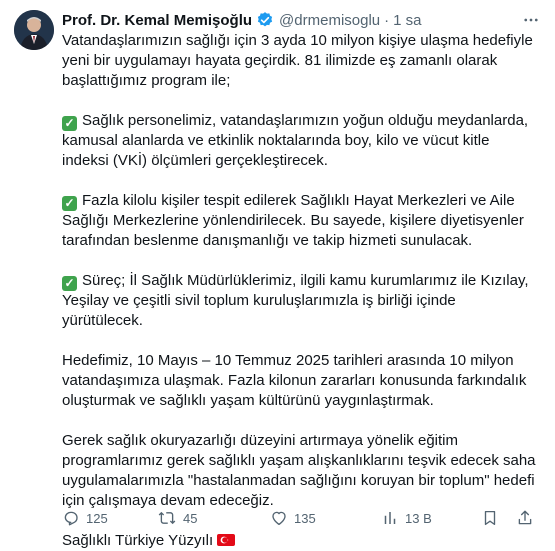  Describe the element at coordinates (226, 540) in the screenshot. I see `turkey-flag-icon` at that location.